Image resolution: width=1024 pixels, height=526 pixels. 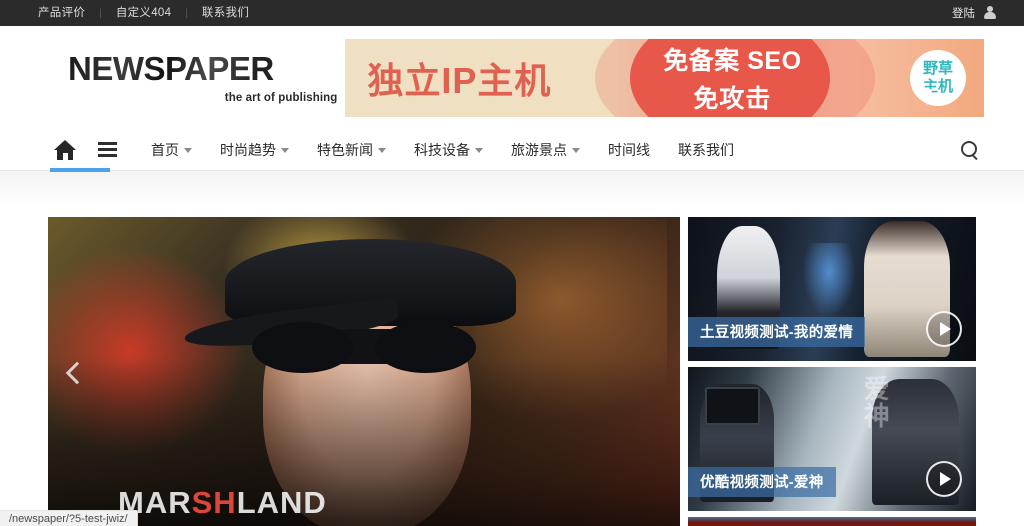 What do you see at coordinates (442, 149) in the screenshot?
I see `nav-label: 科技设备` at bounding box center [442, 149].